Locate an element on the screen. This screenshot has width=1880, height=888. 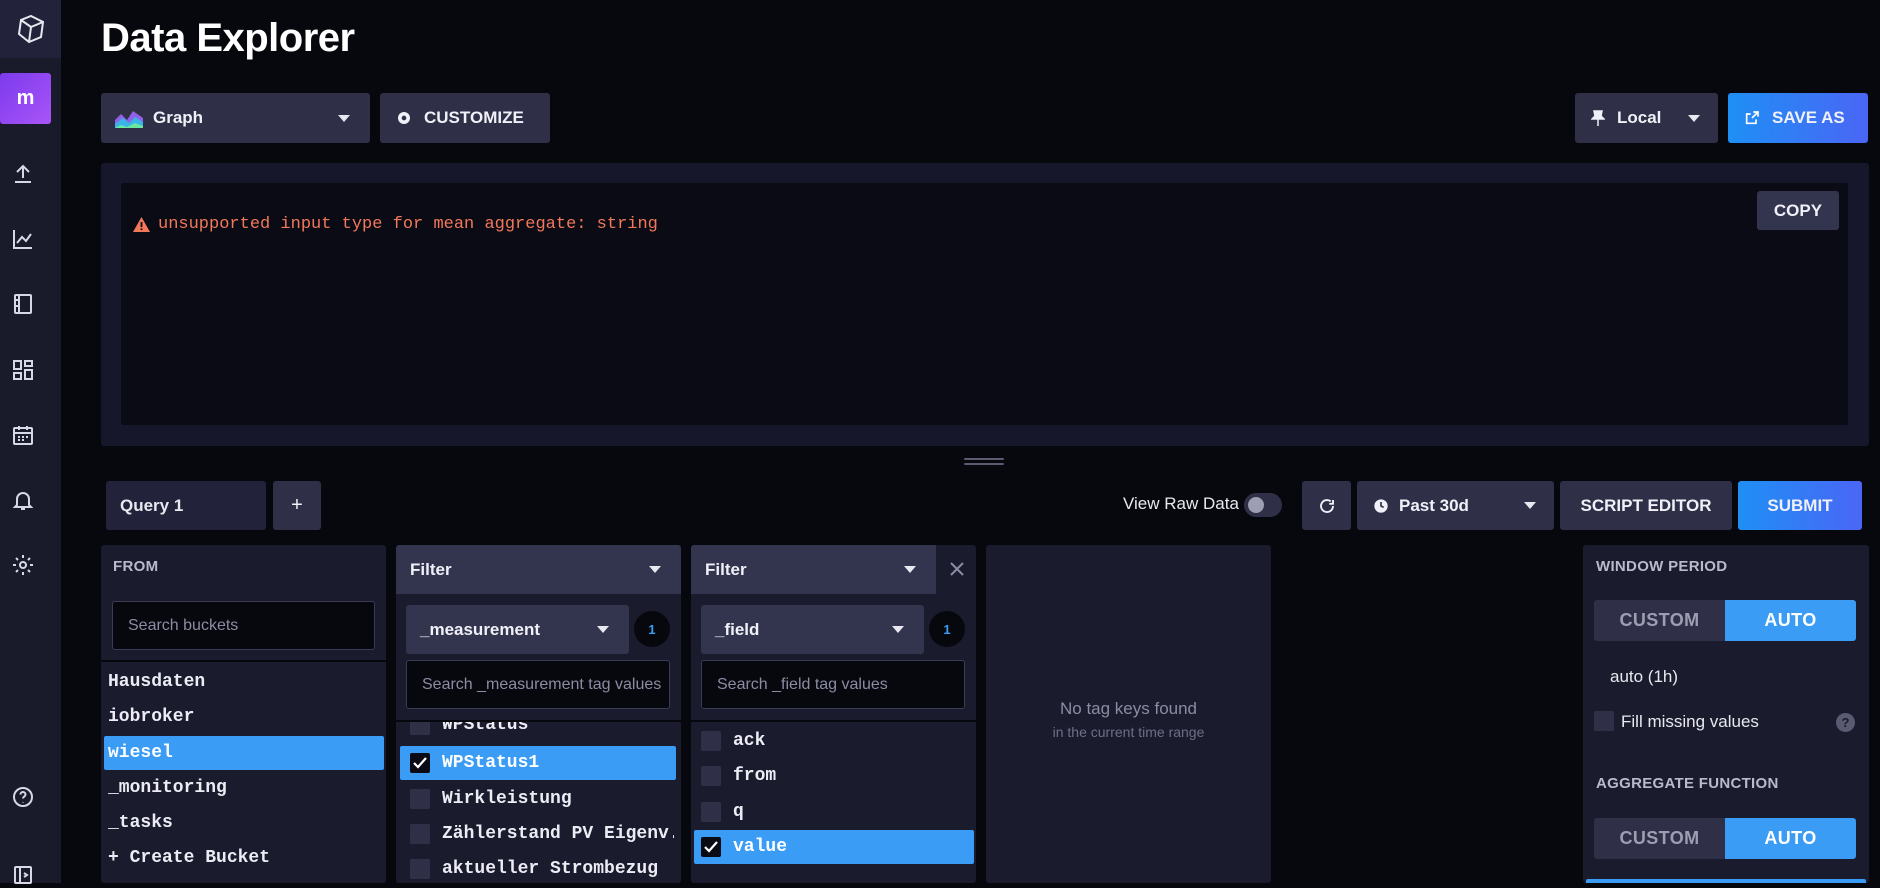
bucket-item-selected: wiesel is located at coordinates (244, 753).